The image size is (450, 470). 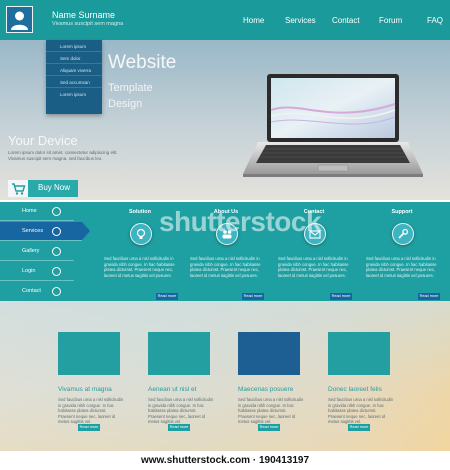 I want to click on side-nav-home: Home, so click(x=37, y=211).